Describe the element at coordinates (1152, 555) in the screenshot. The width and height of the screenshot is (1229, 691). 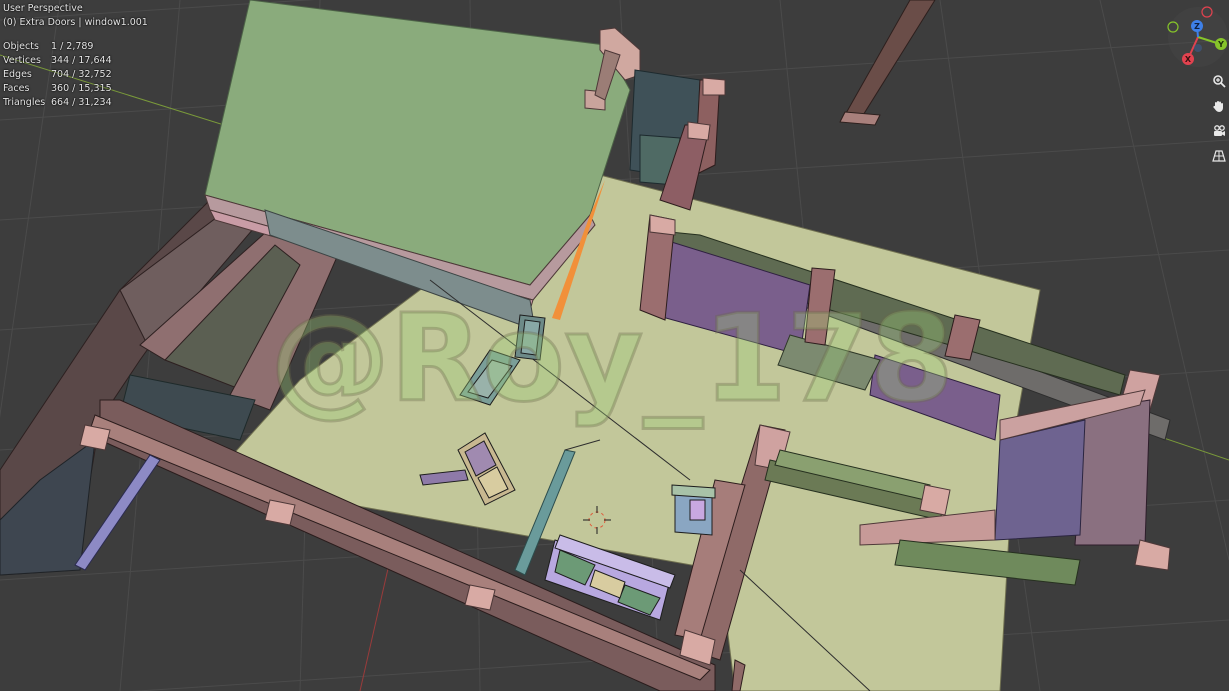
I see `right-bottom-pillar` at that location.